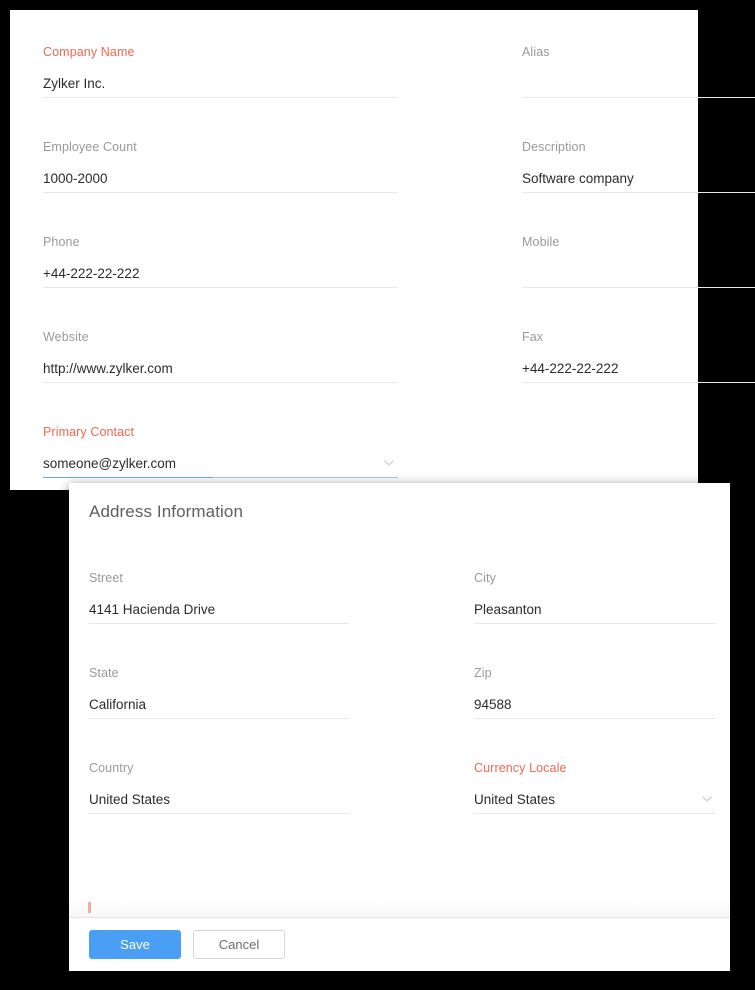 Image resolution: width=755 pixels, height=990 pixels. What do you see at coordinates (91, 273) in the screenshot?
I see `field-value-phone: +44-222-22-222` at bounding box center [91, 273].